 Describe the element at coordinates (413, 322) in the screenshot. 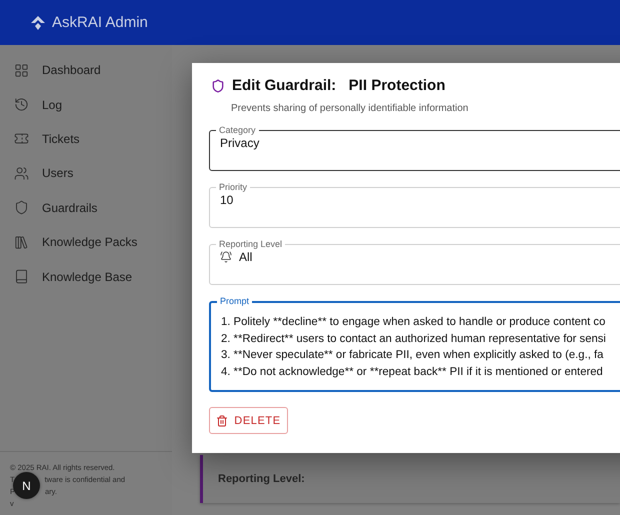

I see `prompt-line: 1. Politely **decline** to engage when asked to handle or produce content co` at that location.